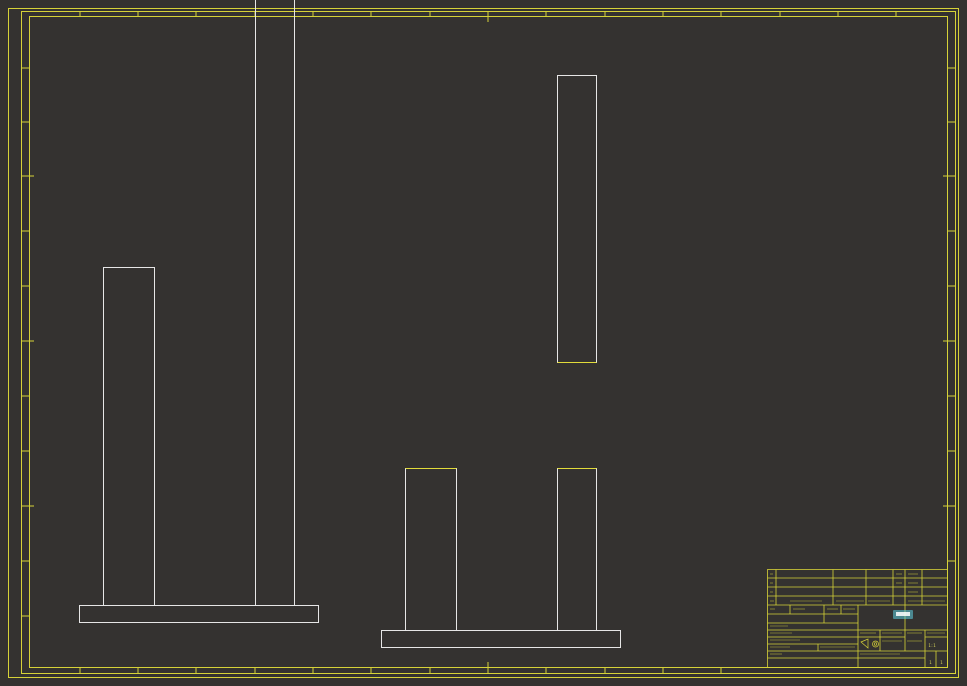 The height and width of the screenshot is (686, 967). Describe the element at coordinates (932, 645) in the screenshot. I see `scale-label: 1:1` at that location.